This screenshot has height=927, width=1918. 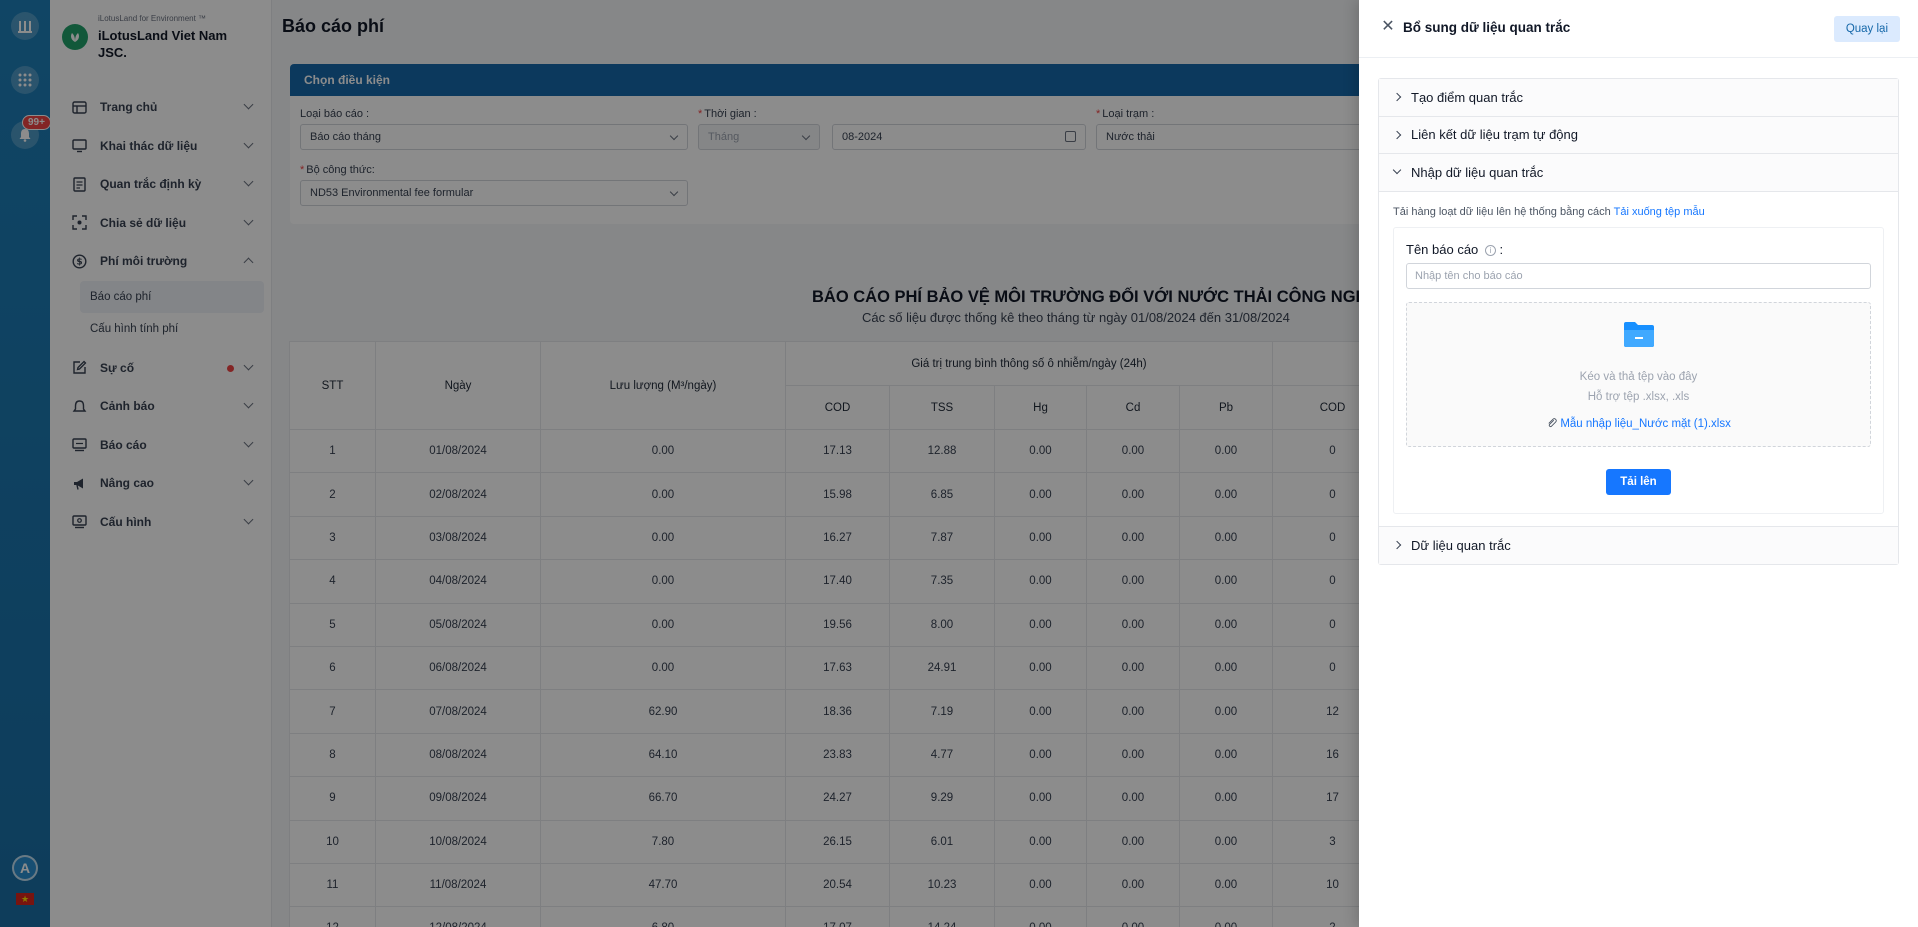 What do you see at coordinates (1501, 249) in the screenshot?
I see `report-name-colon: :` at bounding box center [1501, 249].